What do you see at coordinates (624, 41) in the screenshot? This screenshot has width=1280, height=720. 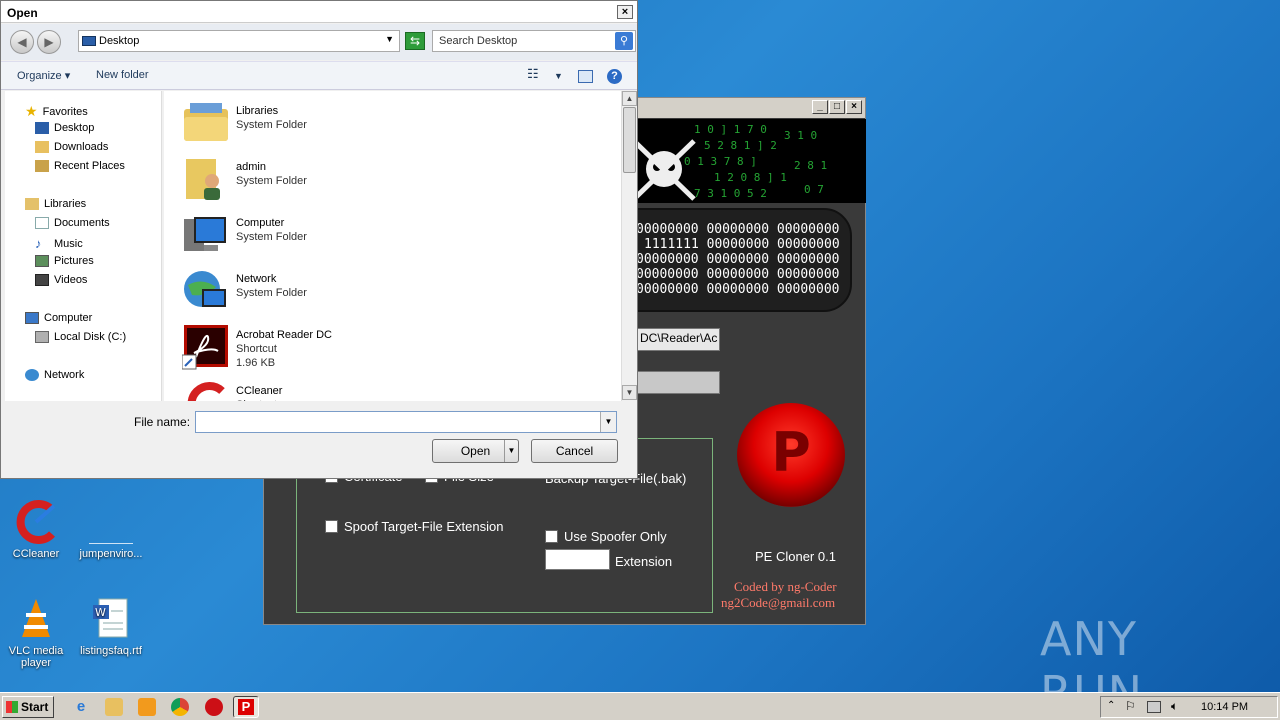 I see `search-icon: ⚲` at bounding box center [624, 41].